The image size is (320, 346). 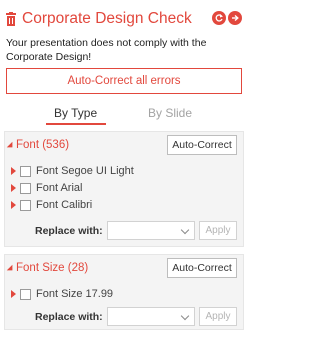 I want to click on trash-icon, so click(x=11, y=19).